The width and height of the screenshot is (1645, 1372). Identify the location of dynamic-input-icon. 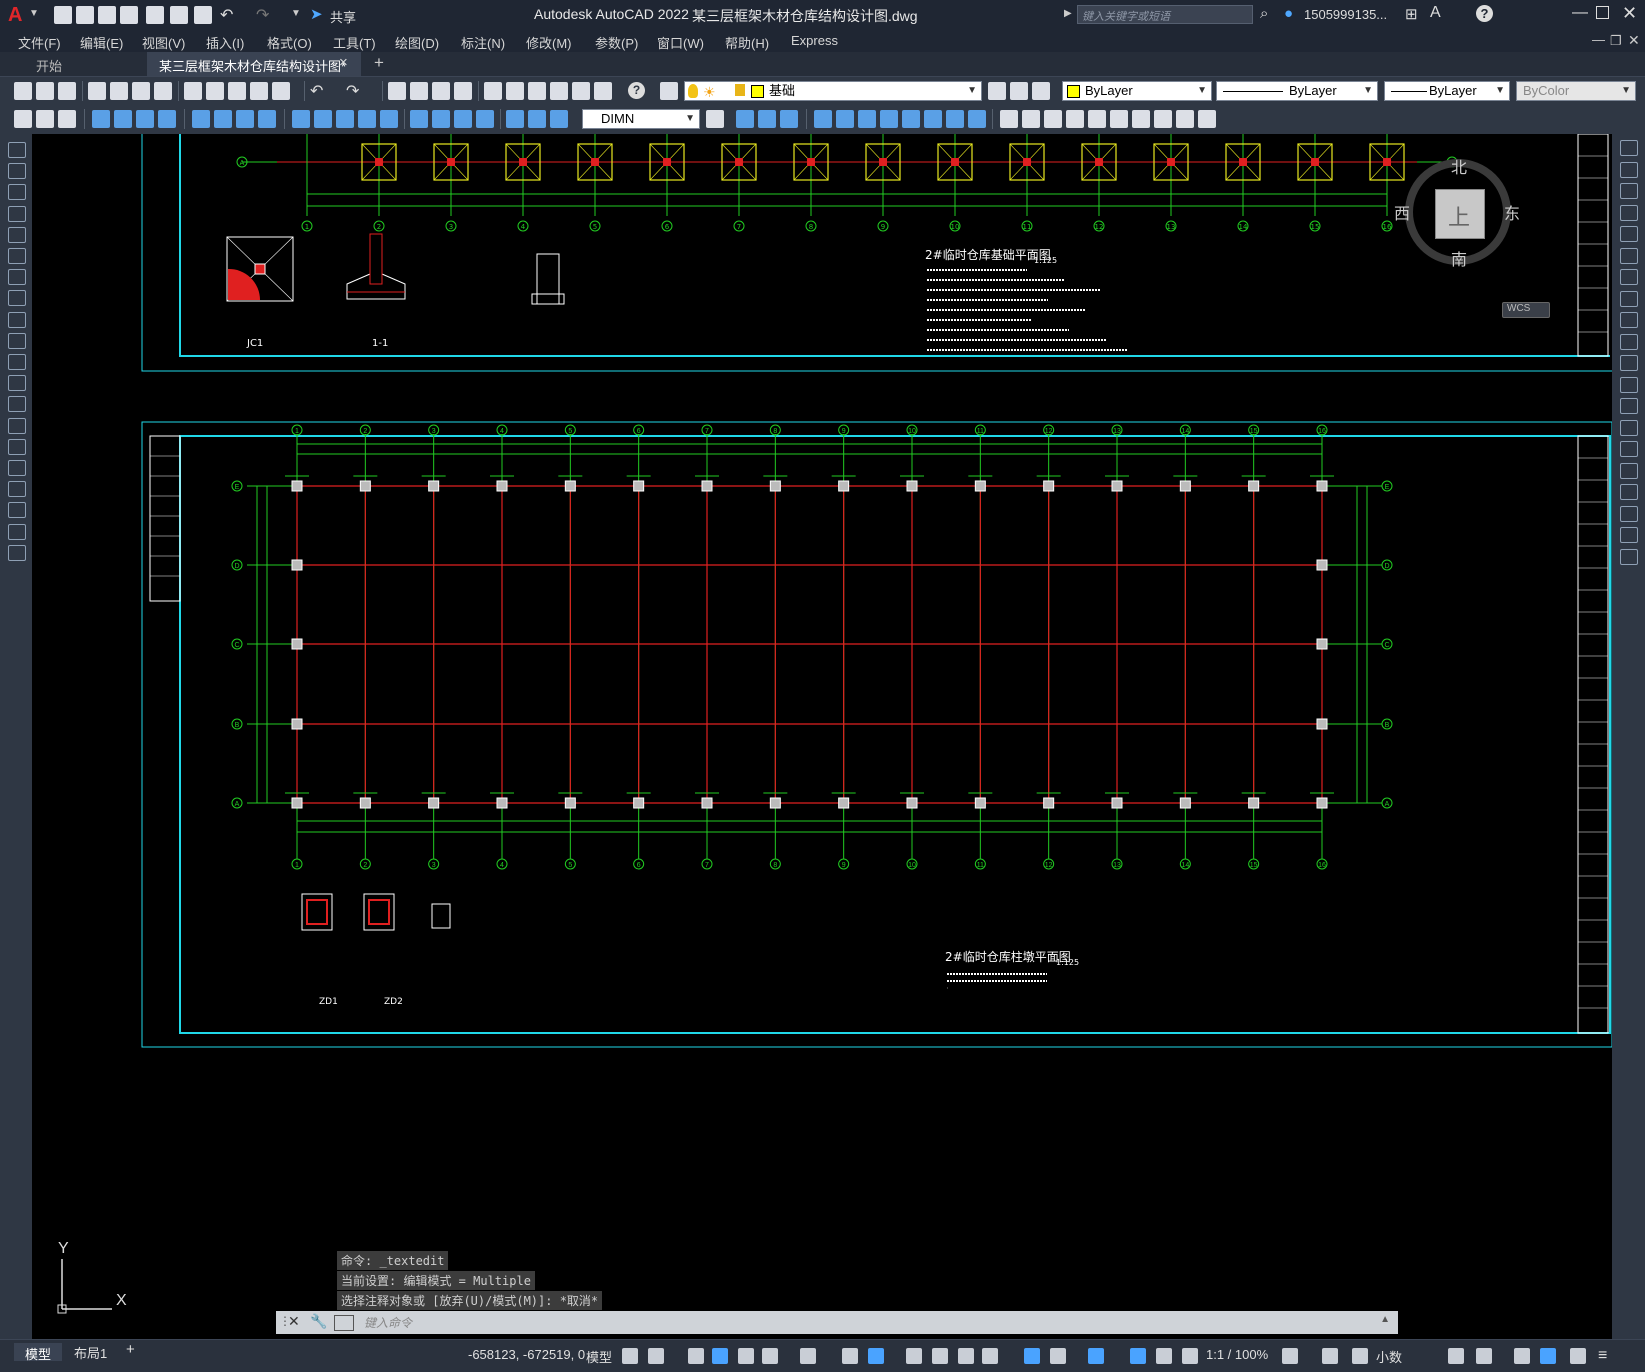
(720, 1356).